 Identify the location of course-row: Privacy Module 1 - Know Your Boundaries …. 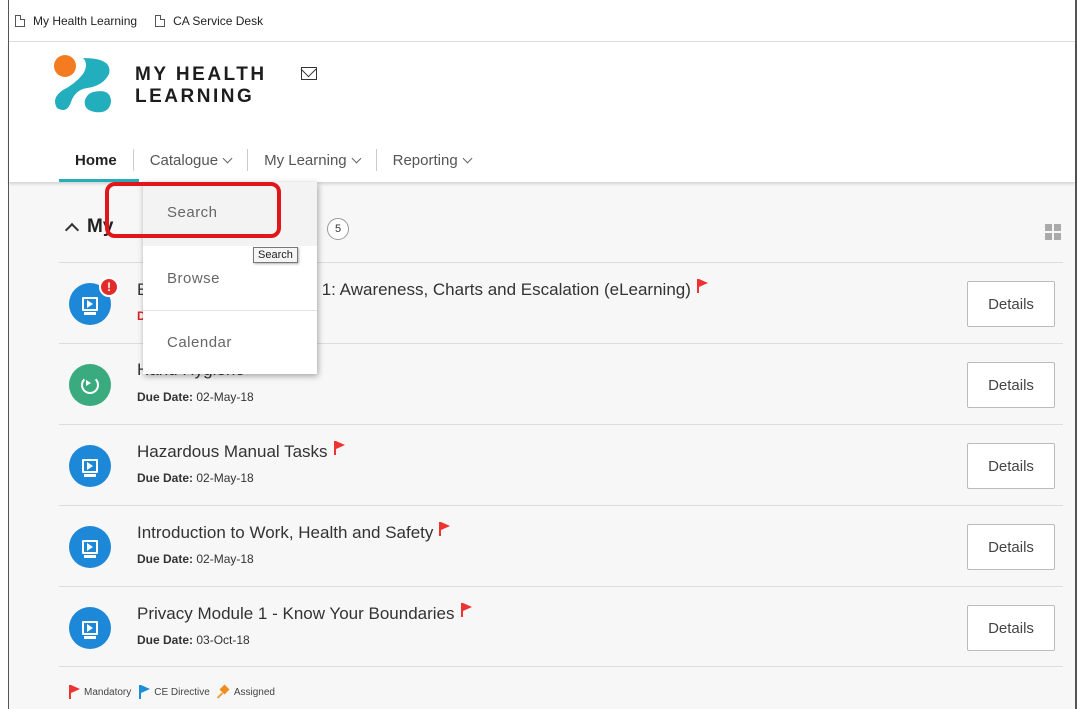
(561, 626).